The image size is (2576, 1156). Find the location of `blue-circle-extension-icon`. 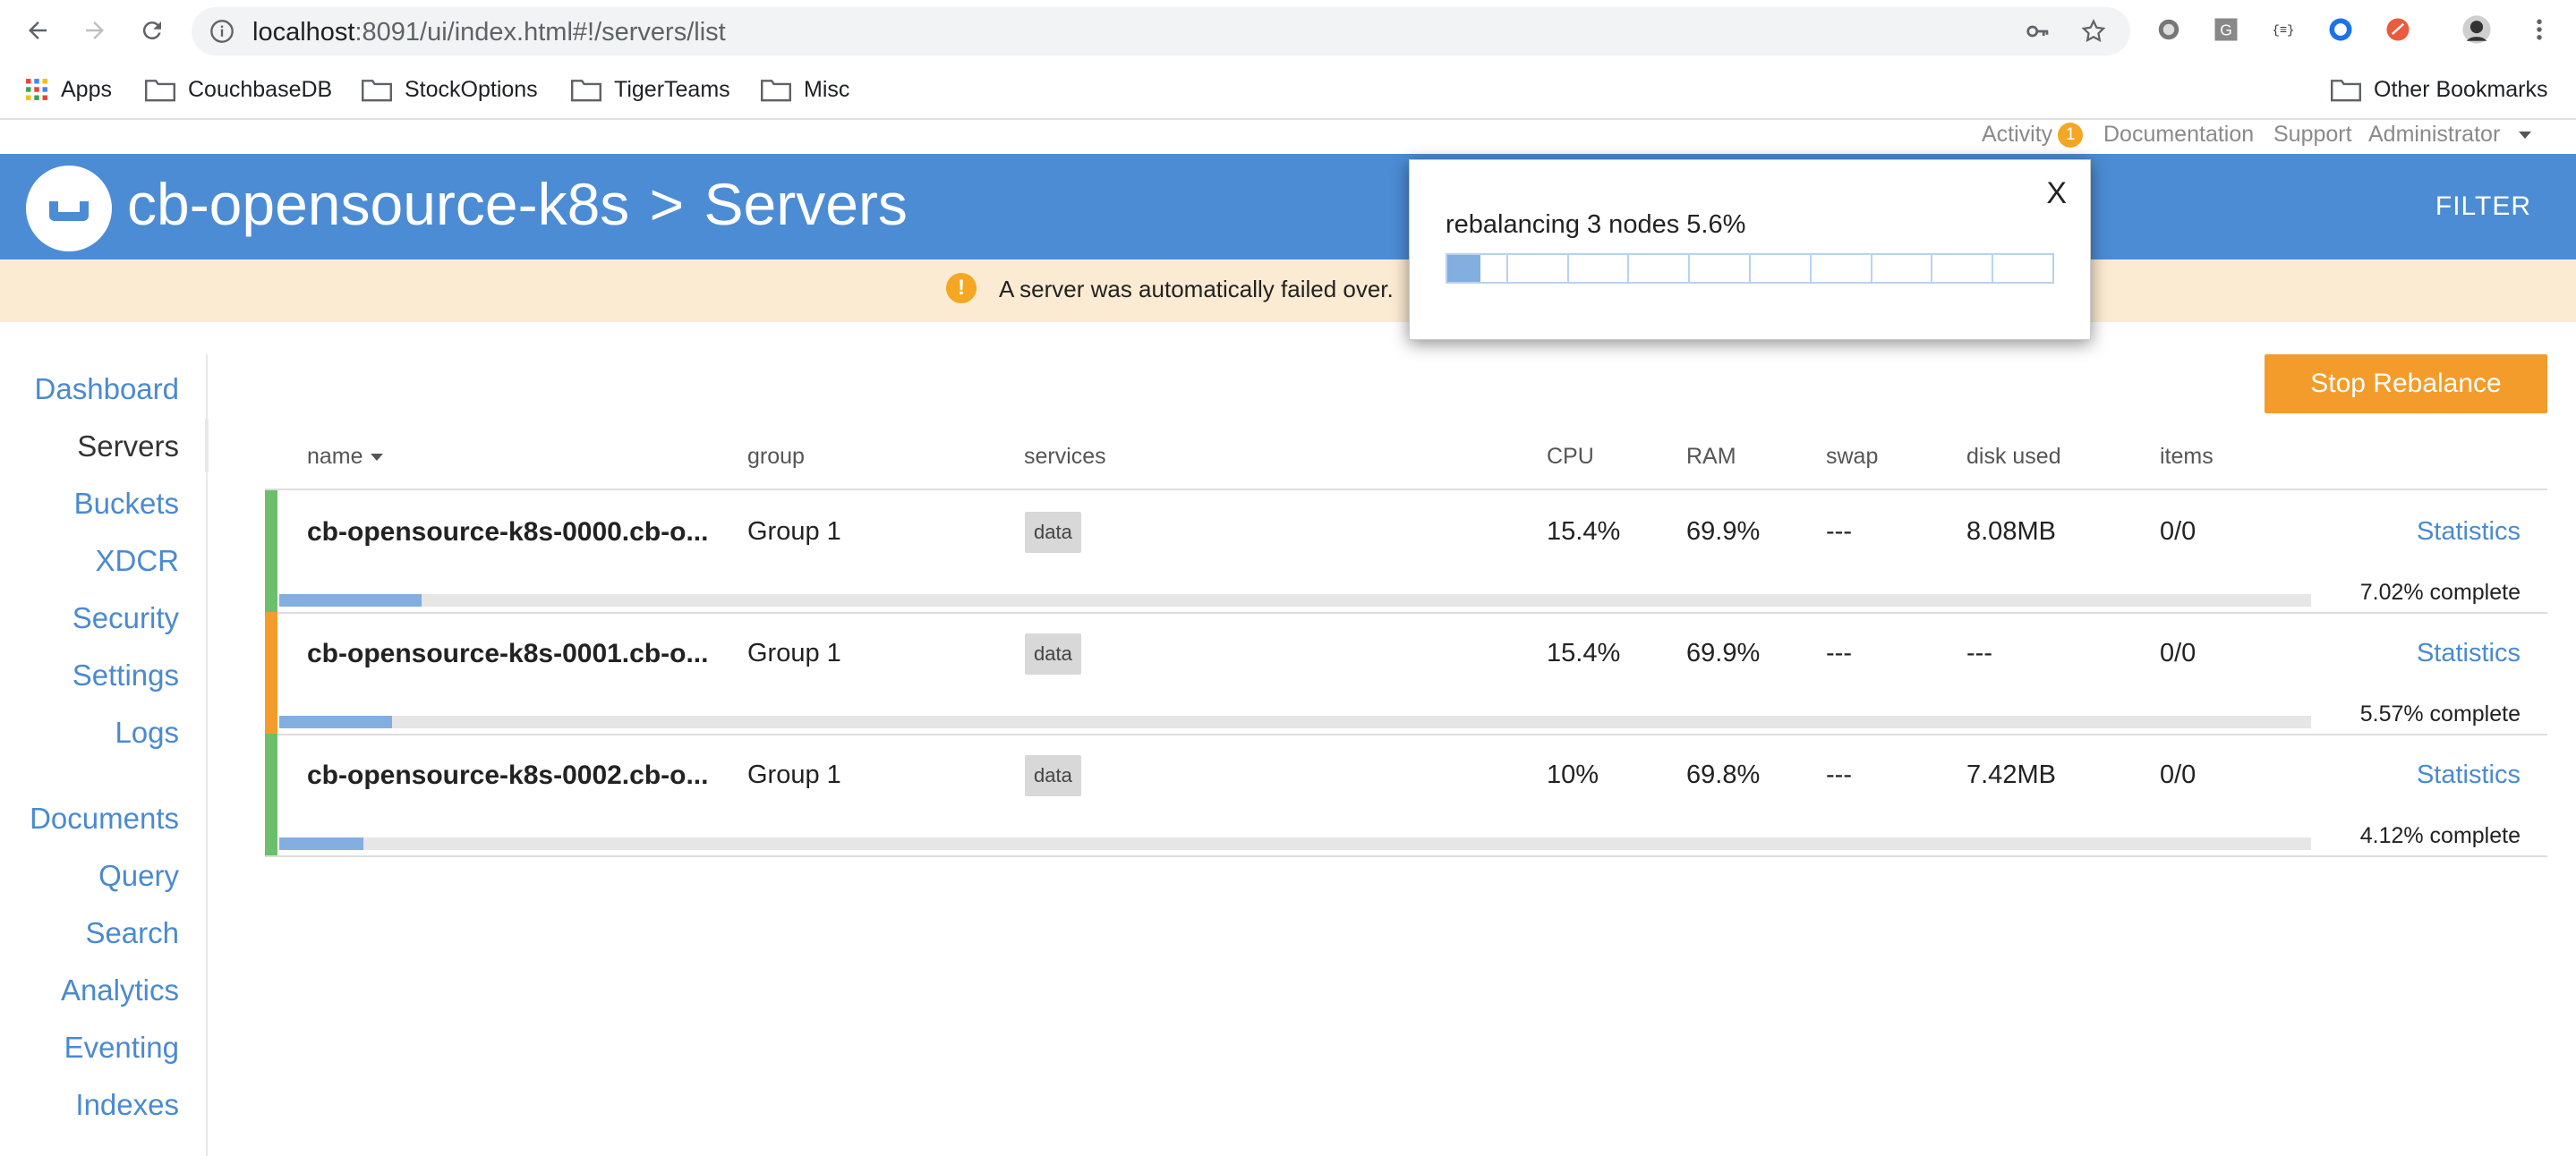

blue-circle-extension-icon is located at coordinates (2340, 29).